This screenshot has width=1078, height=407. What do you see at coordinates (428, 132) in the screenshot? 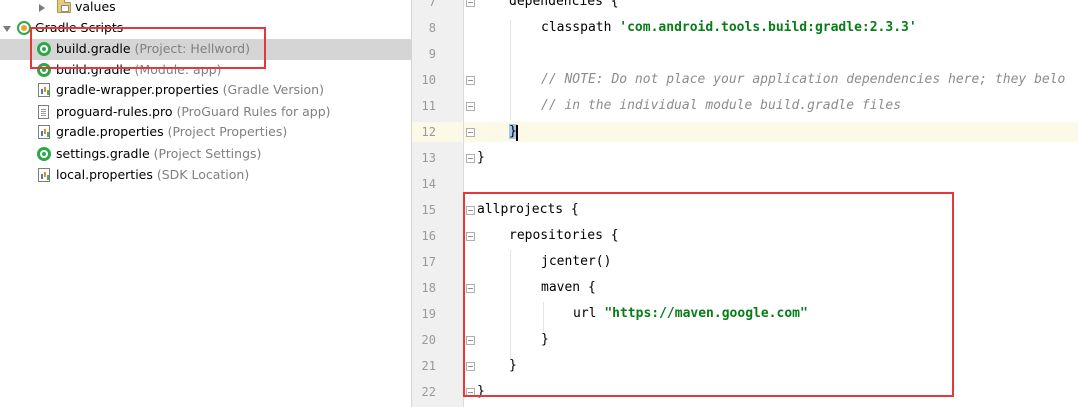
I see `line-number: 12` at bounding box center [428, 132].